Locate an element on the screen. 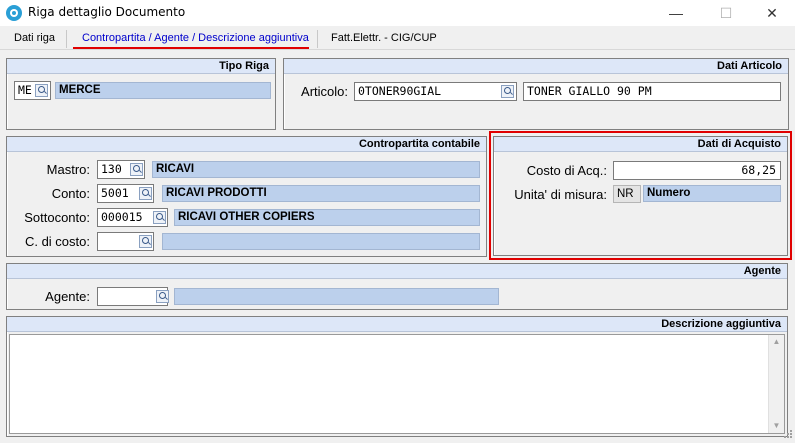 This screenshot has width=795, height=443. mastro-description: RICAVI is located at coordinates (316, 169).